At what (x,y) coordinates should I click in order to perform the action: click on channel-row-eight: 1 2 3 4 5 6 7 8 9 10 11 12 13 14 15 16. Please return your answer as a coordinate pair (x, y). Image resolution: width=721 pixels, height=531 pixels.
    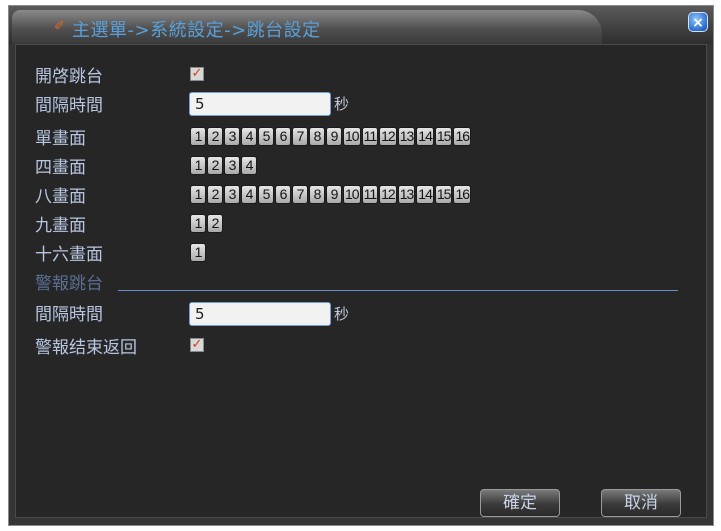
    Looking at the image, I should click on (331, 194).